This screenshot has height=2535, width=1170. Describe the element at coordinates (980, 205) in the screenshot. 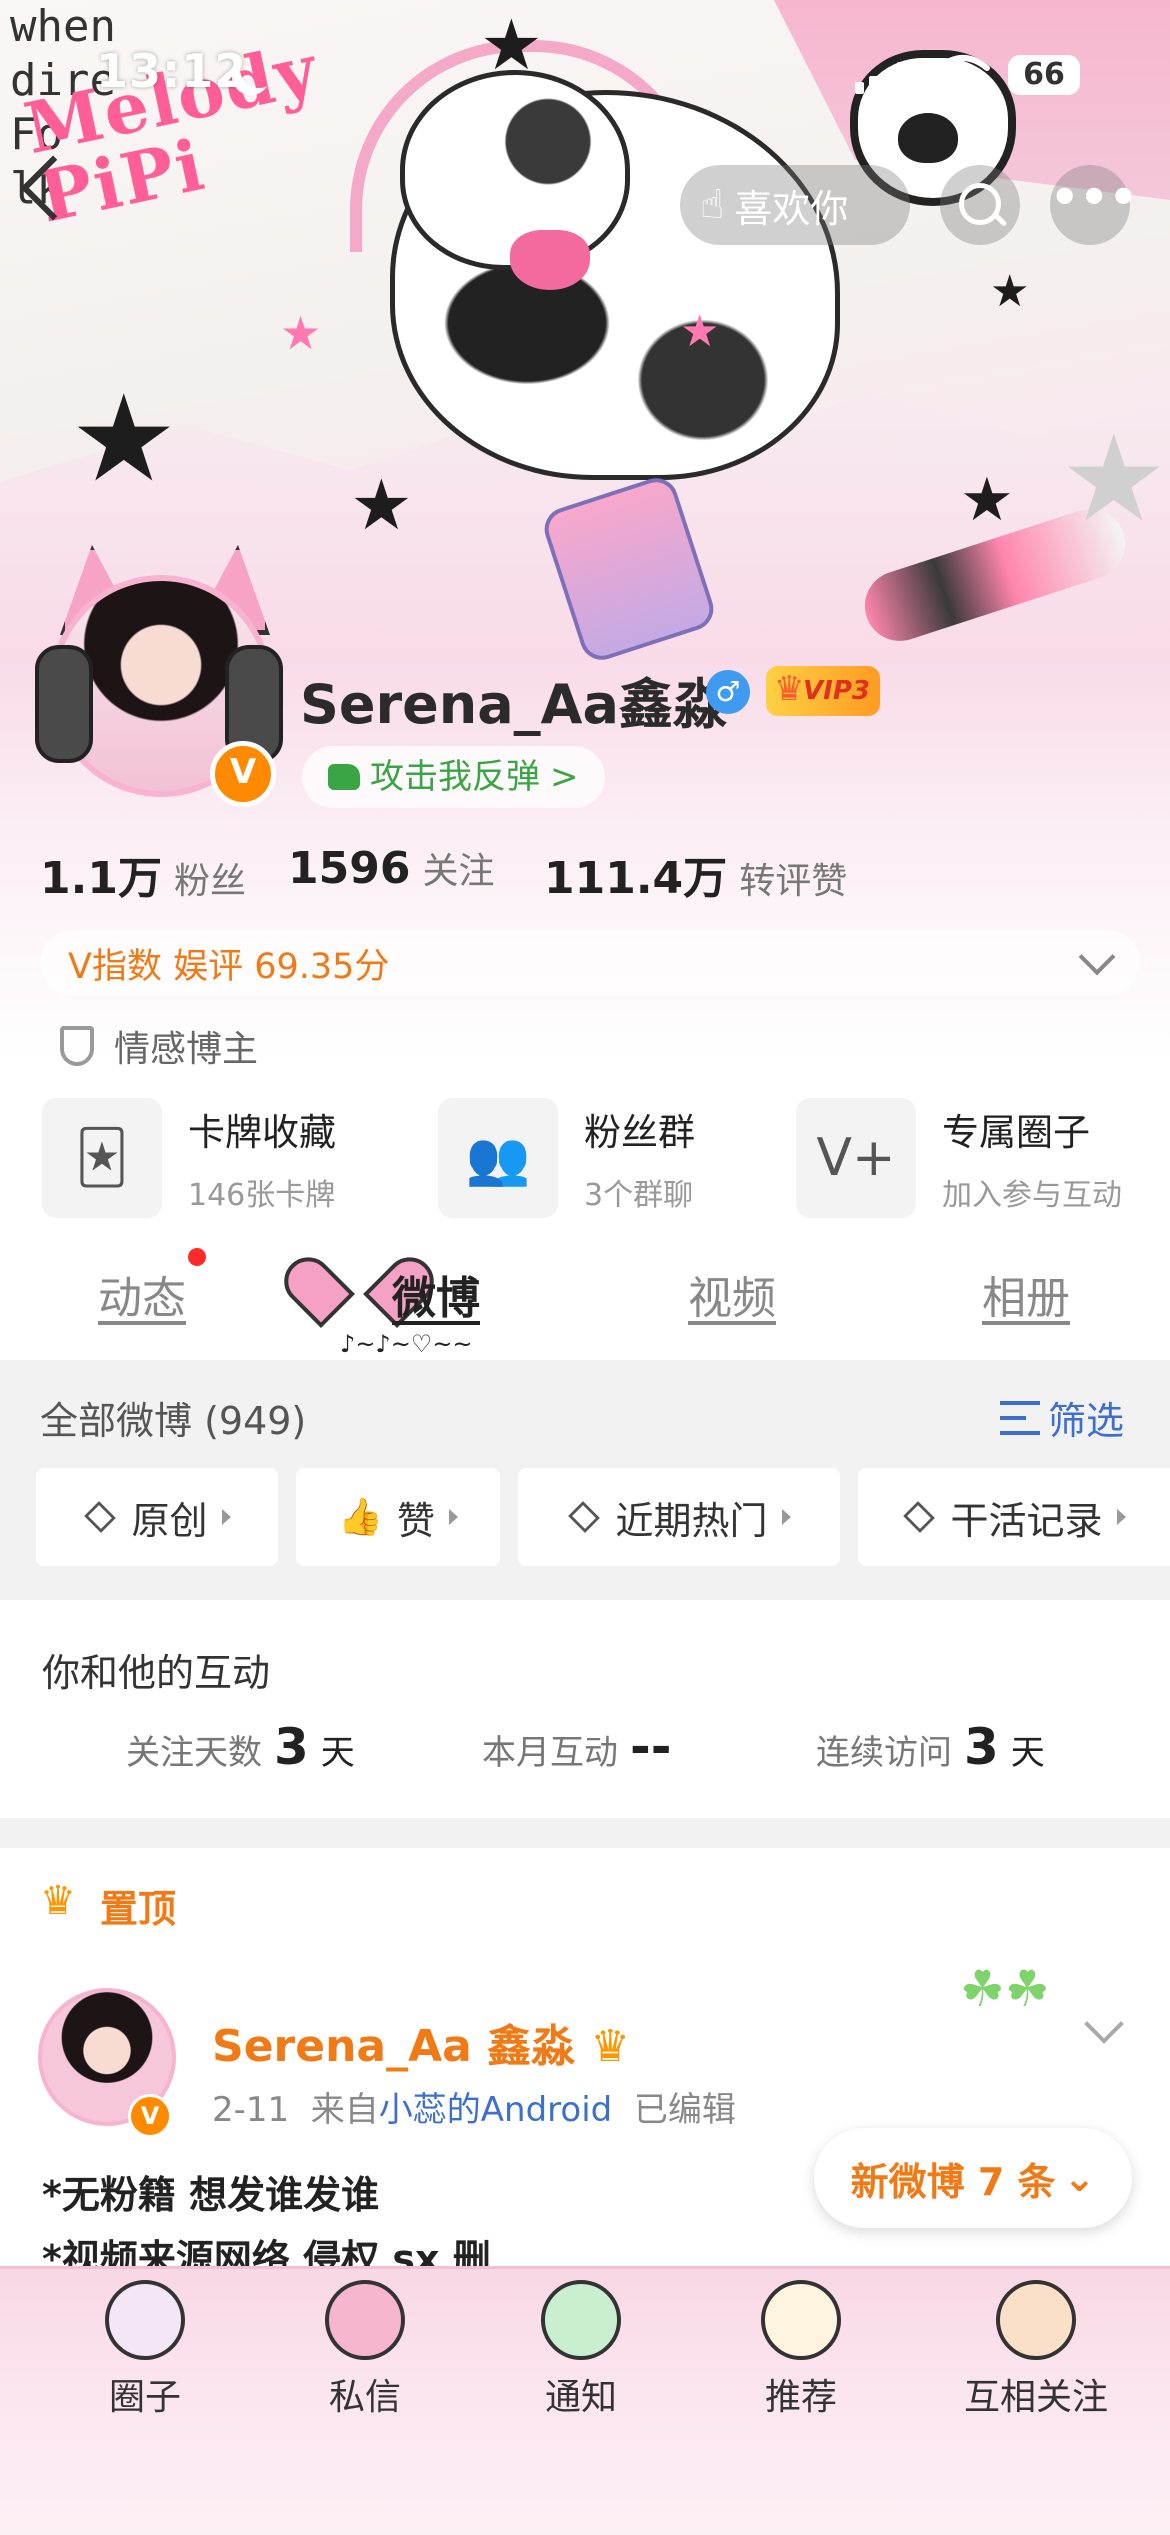

I see `search-button` at that location.